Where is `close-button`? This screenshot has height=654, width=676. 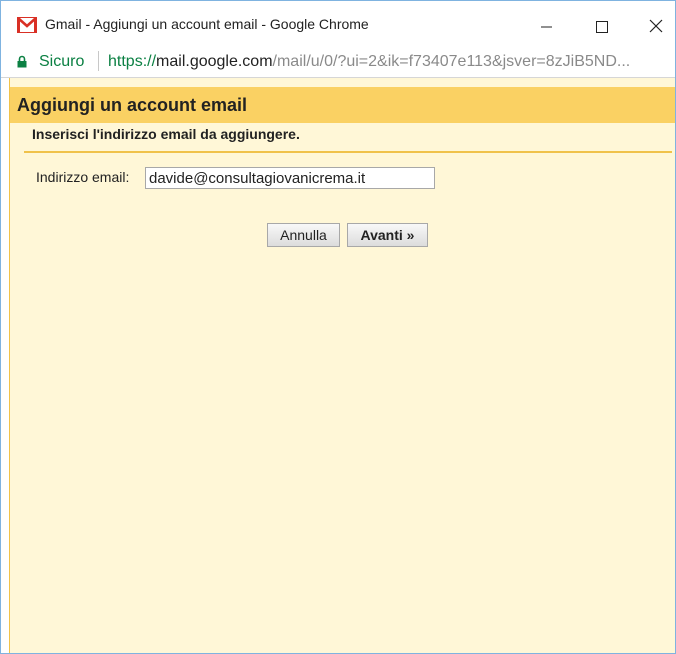 close-button is located at coordinates (653, 26).